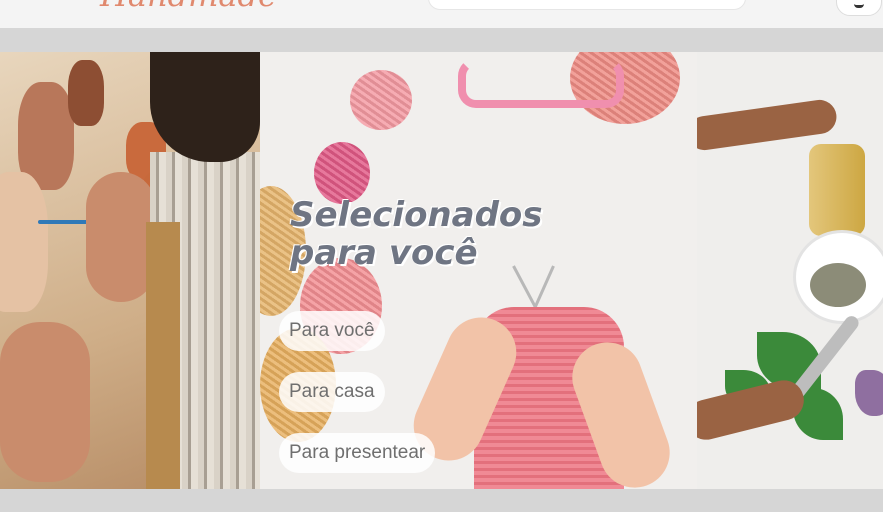 This screenshot has height=512, width=883. What do you see at coordinates (859, 4) in the screenshot?
I see `cart-icon` at bounding box center [859, 4].